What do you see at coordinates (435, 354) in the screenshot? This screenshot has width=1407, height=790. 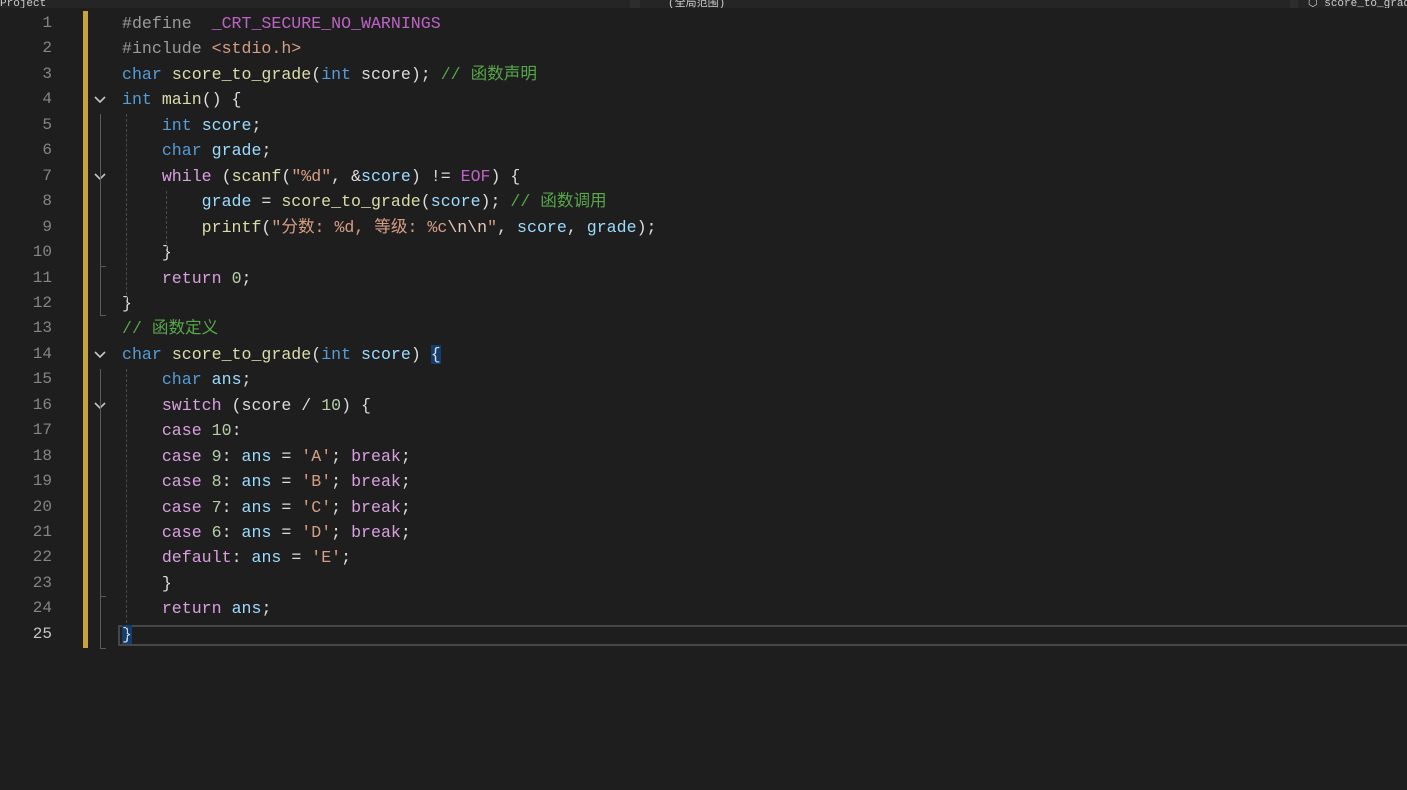 I see `matched-brace: {` at bounding box center [435, 354].